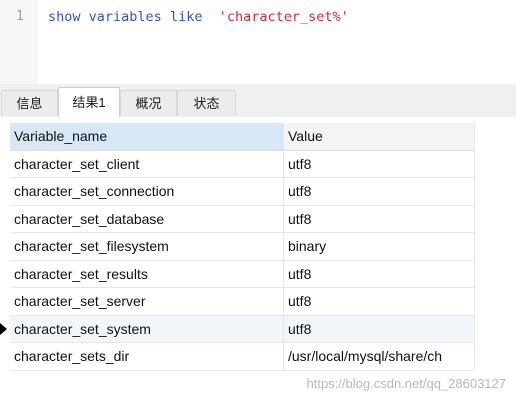 Image resolution: width=516 pixels, height=401 pixels. Describe the element at coordinates (186, 17) in the screenshot. I see `keyword-like: like` at that location.